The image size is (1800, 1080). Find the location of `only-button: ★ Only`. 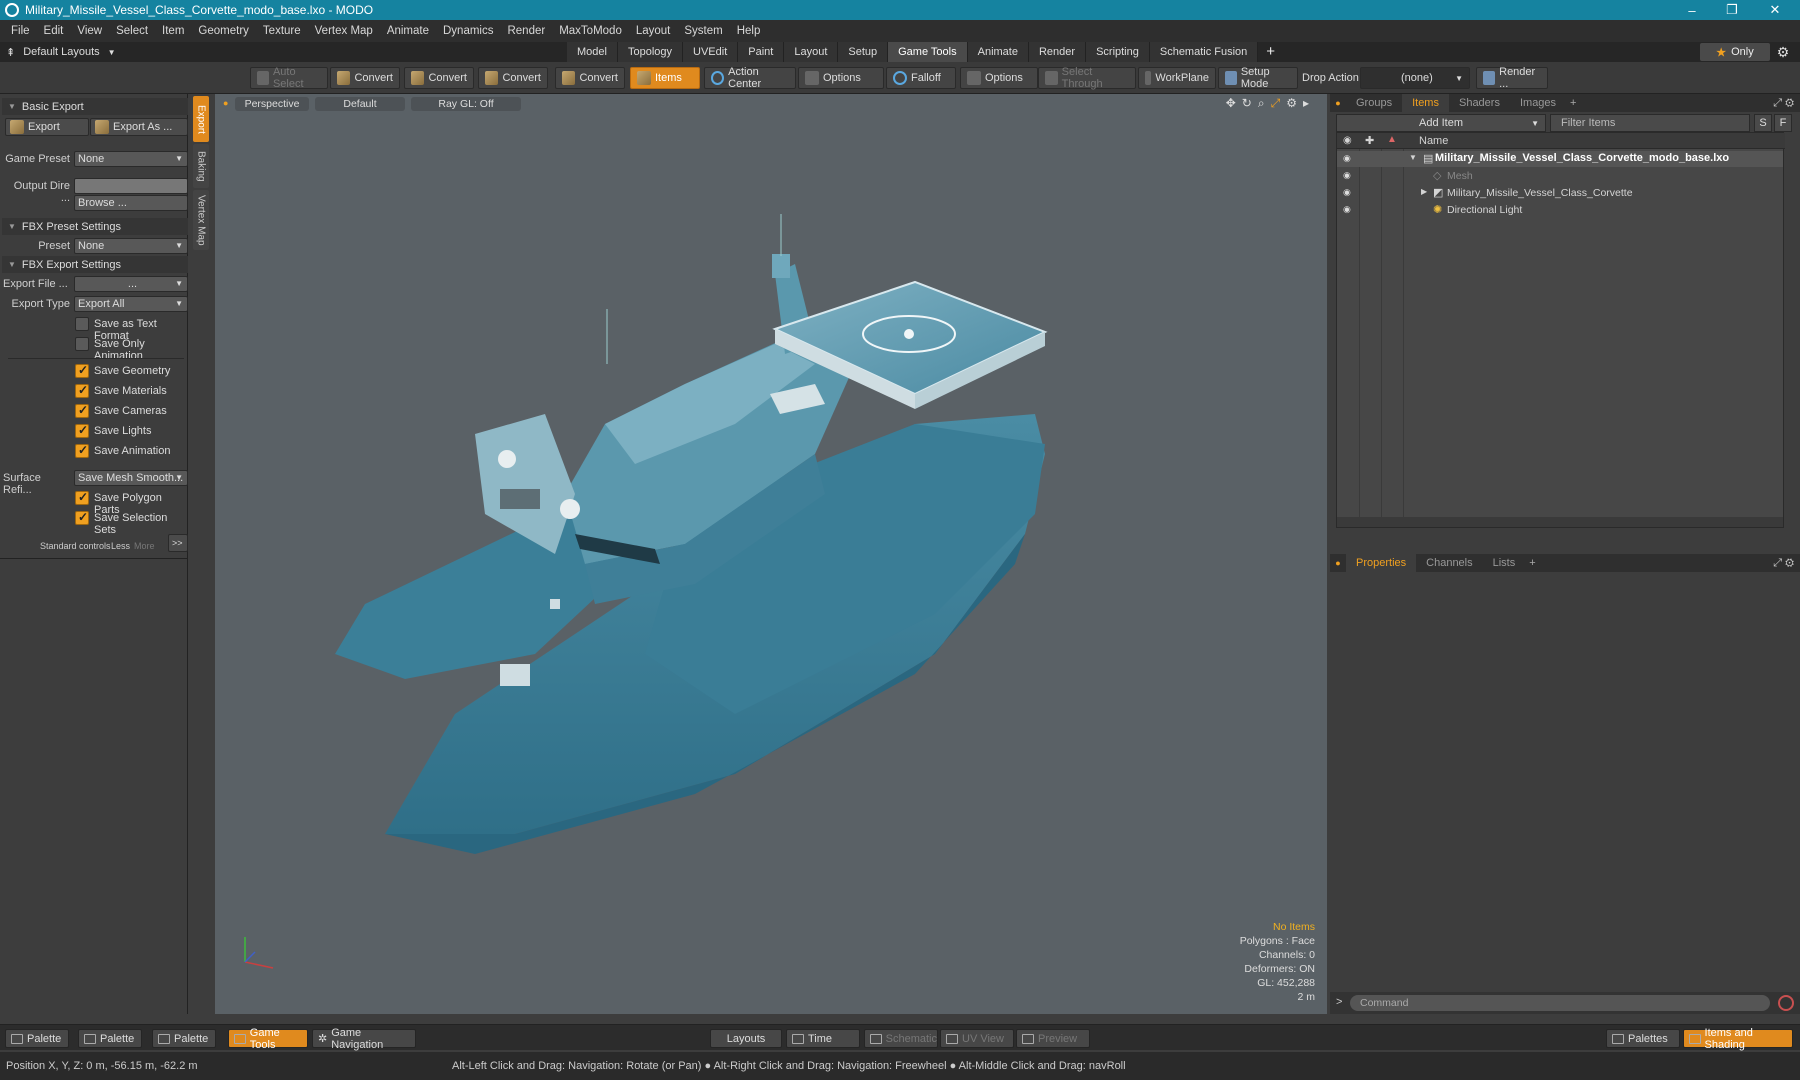

only-button: ★ Only is located at coordinates (1735, 52).